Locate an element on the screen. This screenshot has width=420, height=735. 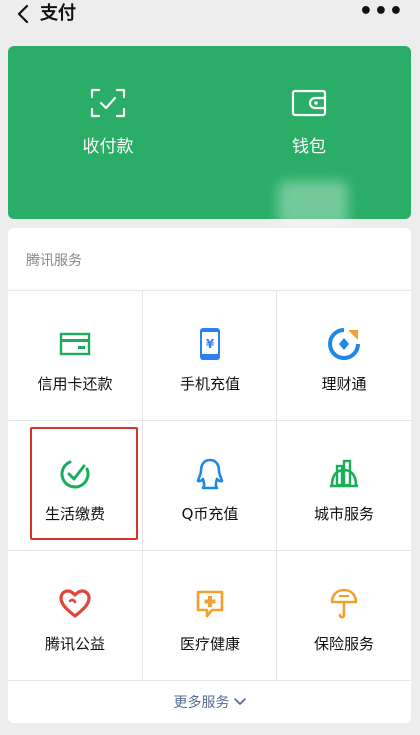
service-wealth: 理财通 is located at coordinates (344, 355).